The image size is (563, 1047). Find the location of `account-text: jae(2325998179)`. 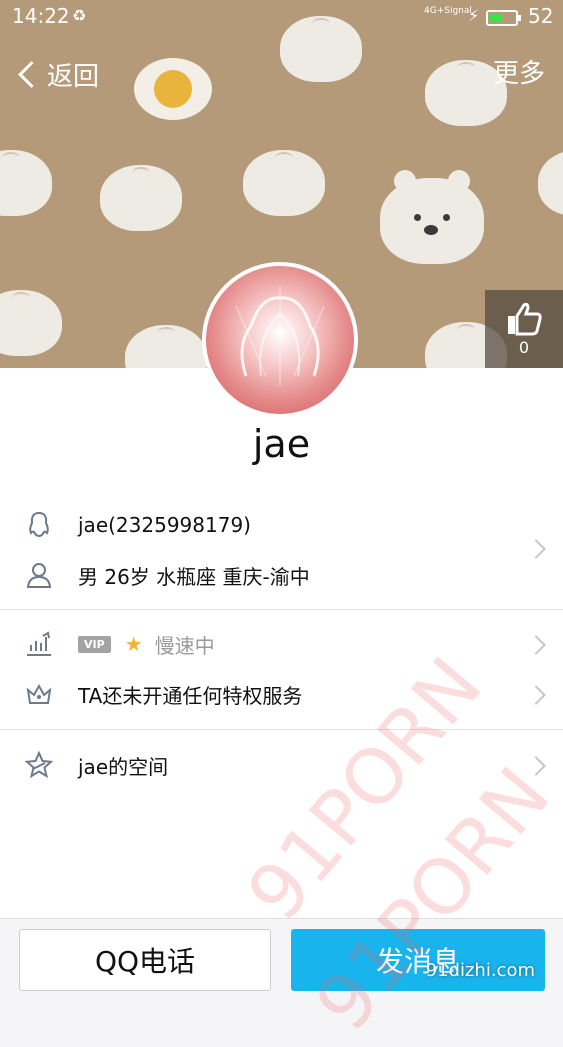

account-text: jae(2325998179) is located at coordinates (164, 525).